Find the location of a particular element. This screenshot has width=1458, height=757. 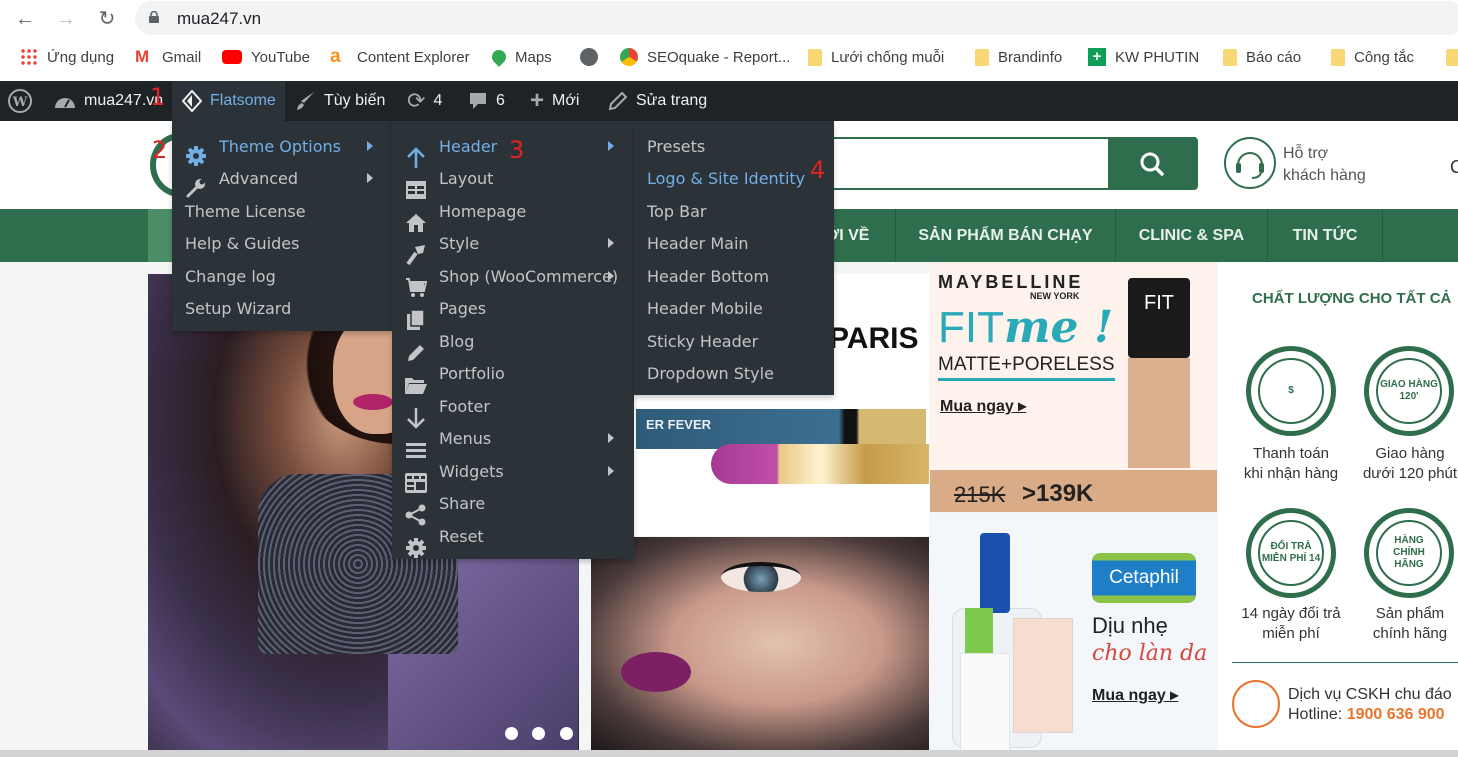

bookmark-globe is located at coordinates (593, 57).